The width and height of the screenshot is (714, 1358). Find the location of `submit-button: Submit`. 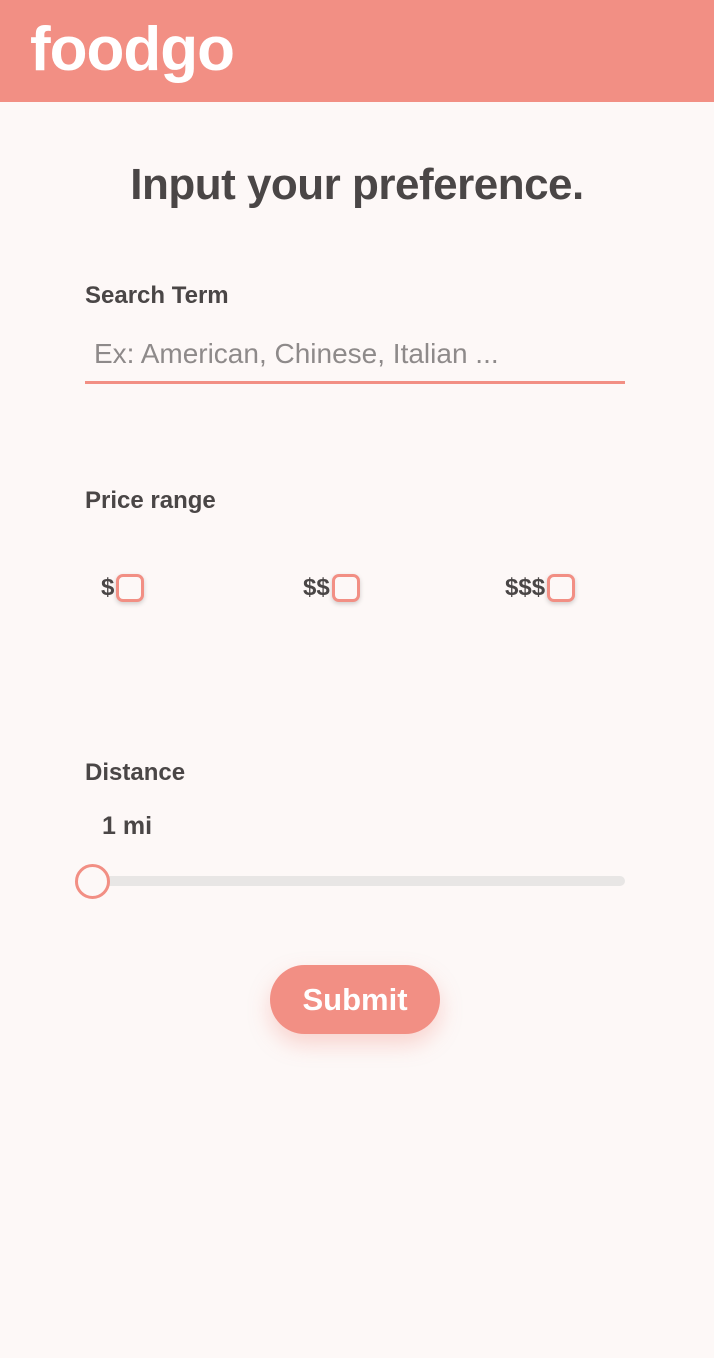

submit-button: Submit is located at coordinates (355, 999).